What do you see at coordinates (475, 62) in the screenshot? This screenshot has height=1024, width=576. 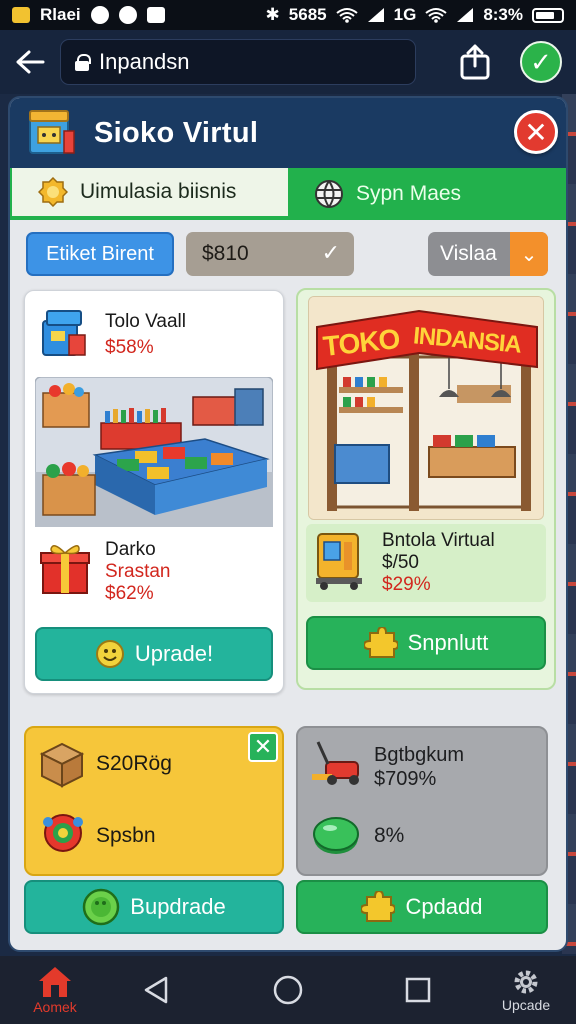 I see `share-icon` at bounding box center [475, 62].